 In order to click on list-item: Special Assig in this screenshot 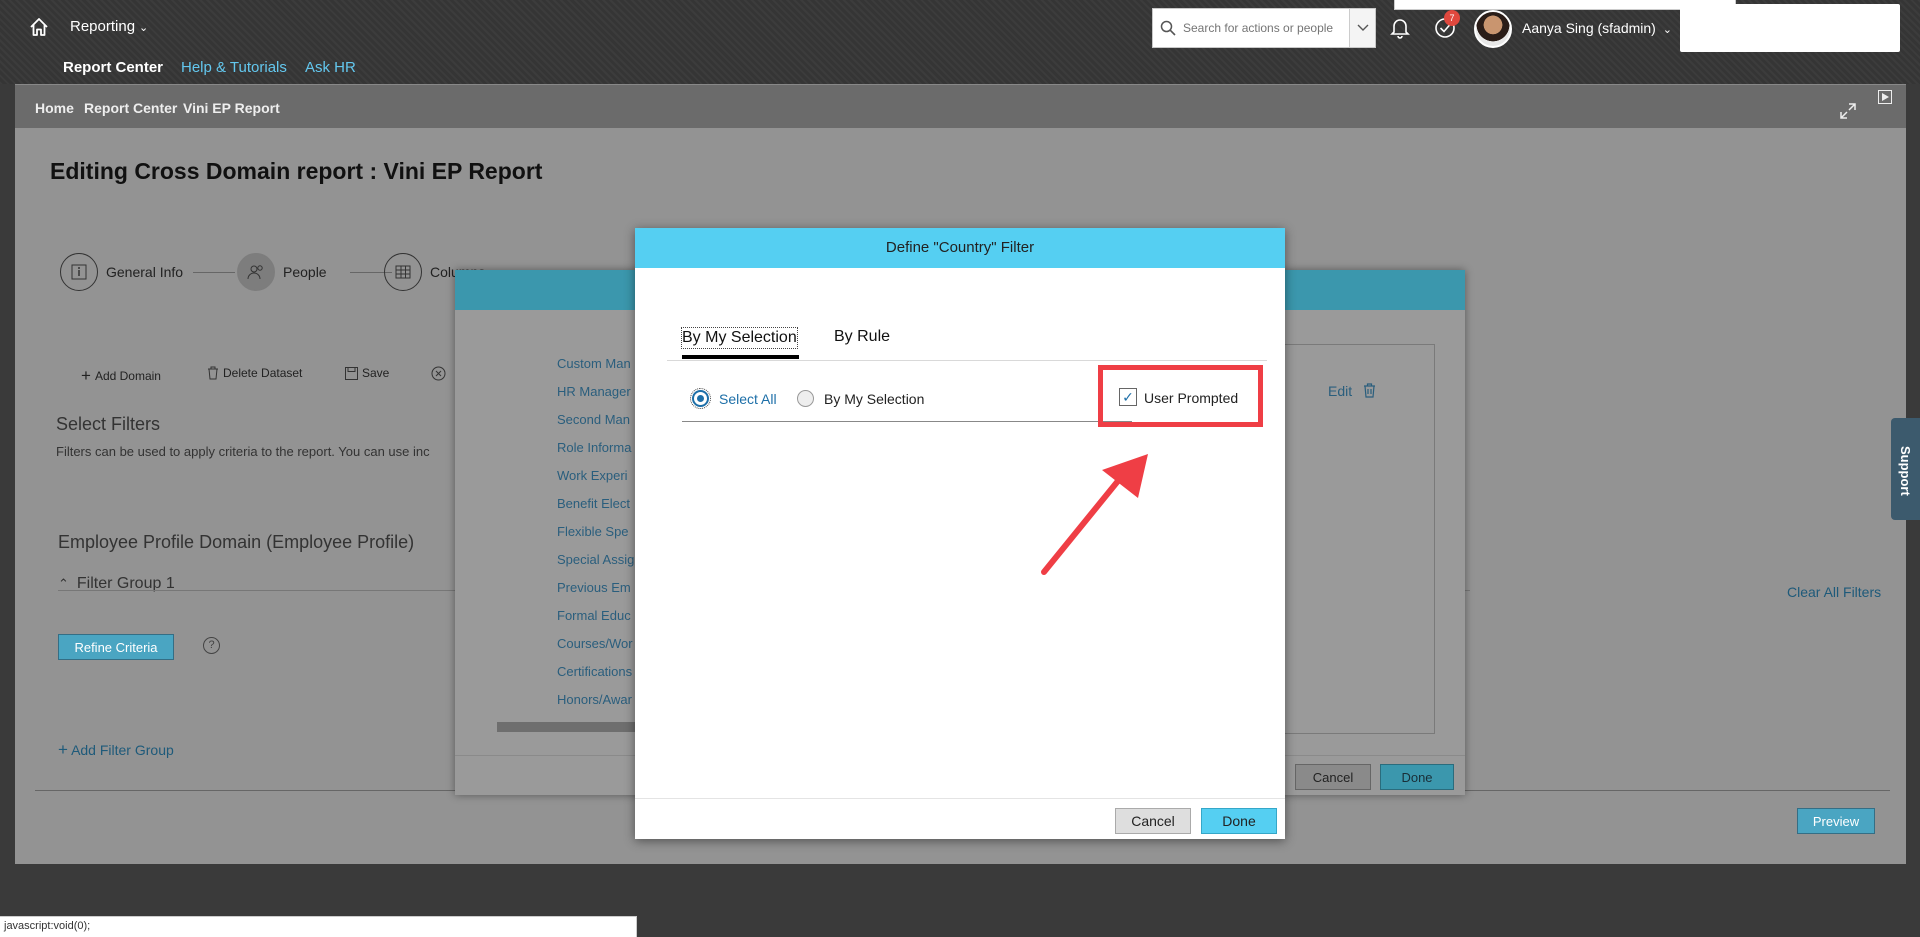, I will do `click(595, 565)`.